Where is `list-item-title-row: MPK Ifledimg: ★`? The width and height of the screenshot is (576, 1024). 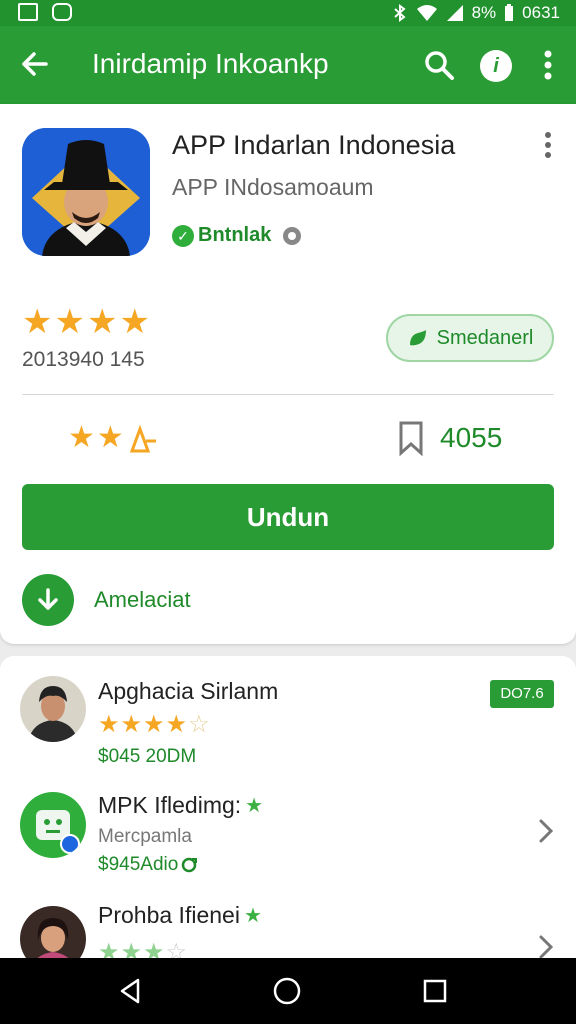
list-item-title-row: MPK Ifledimg: ★ is located at coordinates (180, 805).